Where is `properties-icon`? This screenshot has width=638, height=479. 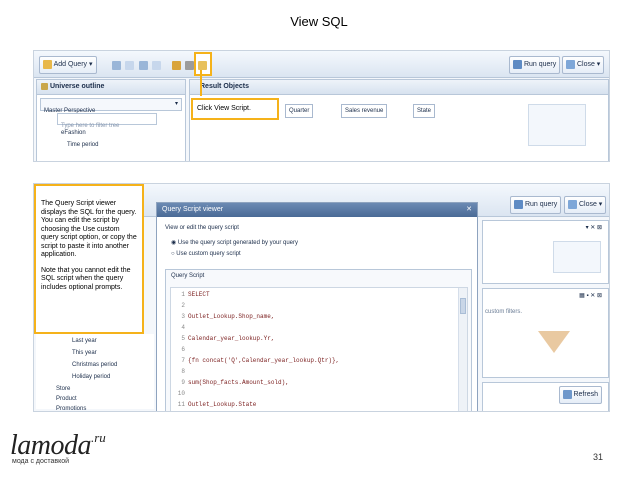 properties-icon is located at coordinates (176, 66).